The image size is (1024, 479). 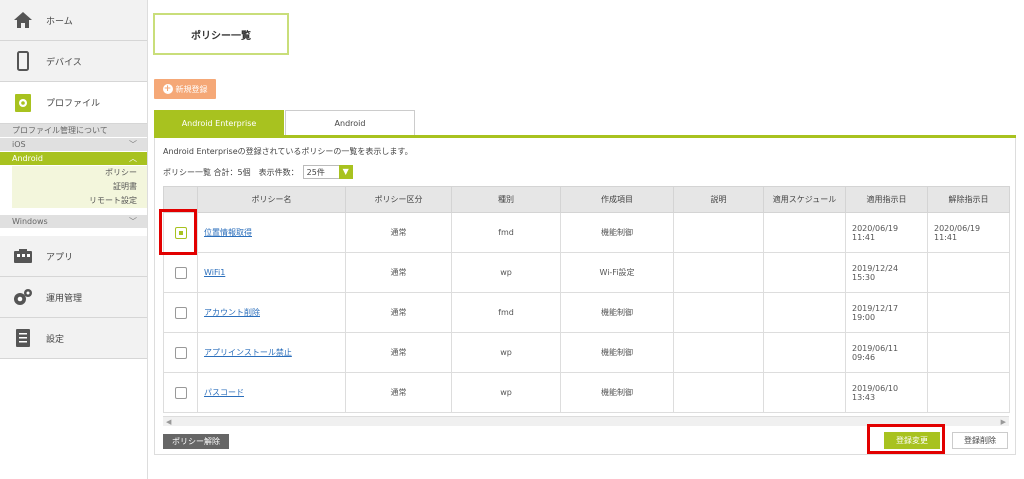 I want to click on nav-app: アプリ, so click(x=73, y=256).